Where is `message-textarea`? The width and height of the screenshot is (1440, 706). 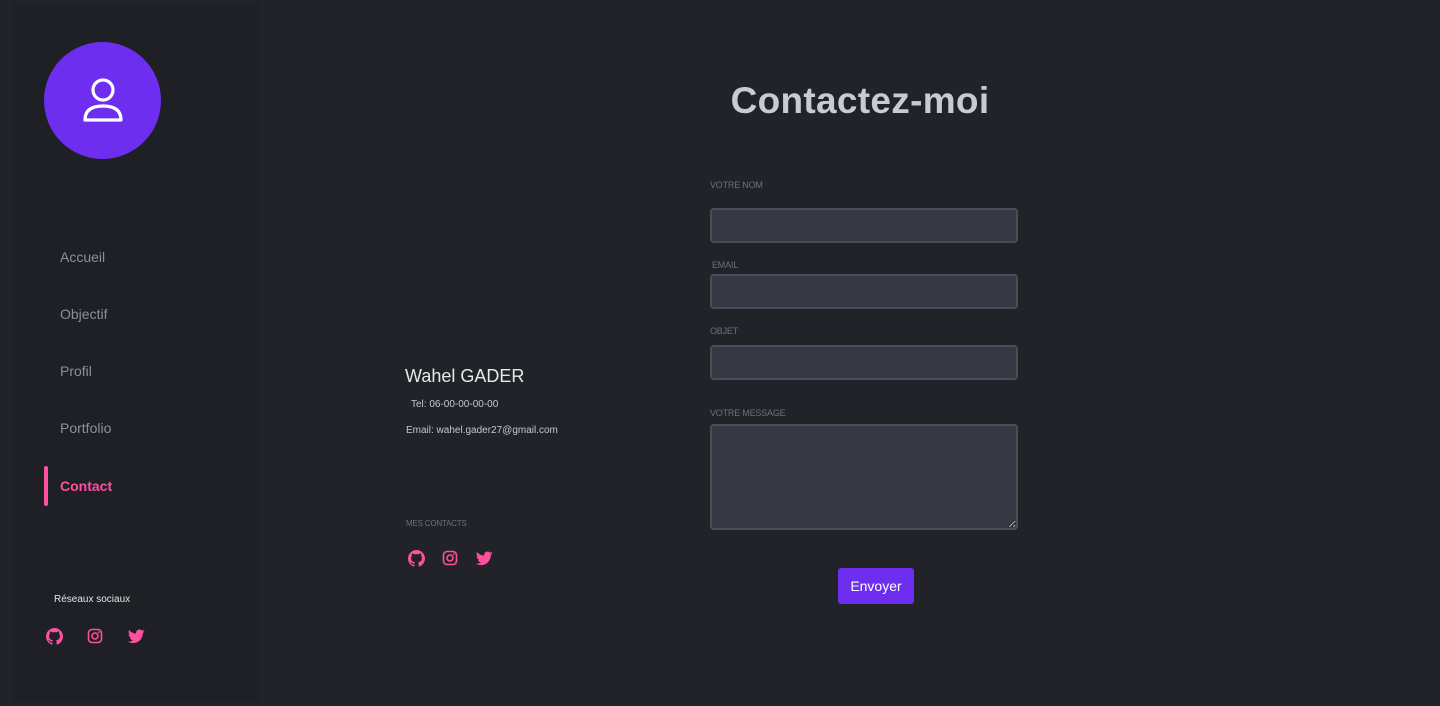 message-textarea is located at coordinates (864, 477).